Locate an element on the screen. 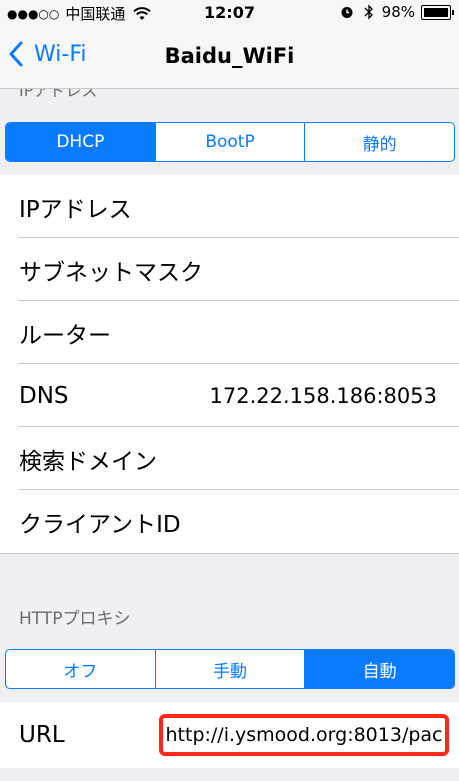 This screenshot has width=459, height=781. row-ip-address: IPアドレス is located at coordinates (229, 206).